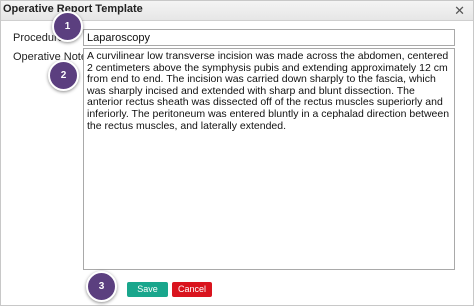 This screenshot has height=306, width=474. What do you see at coordinates (147, 289) in the screenshot?
I see `save-button: Save` at bounding box center [147, 289].